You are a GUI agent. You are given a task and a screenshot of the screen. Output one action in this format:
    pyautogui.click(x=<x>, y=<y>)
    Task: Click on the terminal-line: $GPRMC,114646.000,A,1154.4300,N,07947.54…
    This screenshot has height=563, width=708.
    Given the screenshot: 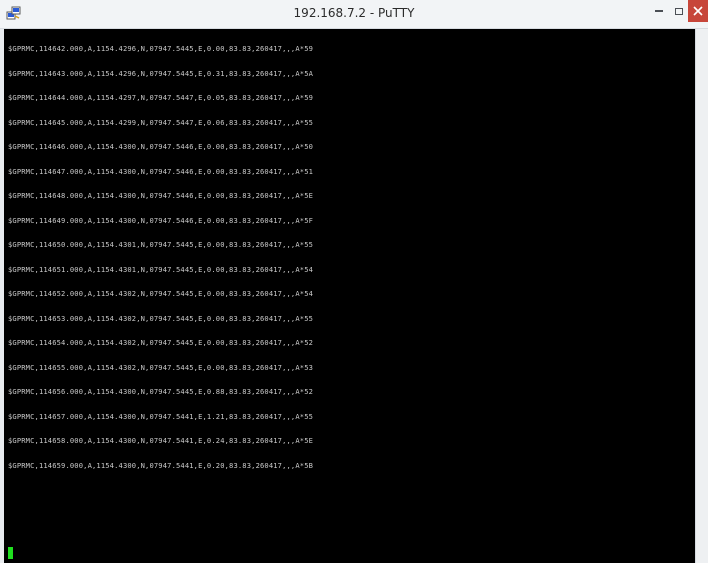 What is the action you would take?
    pyautogui.click(x=161, y=146)
    